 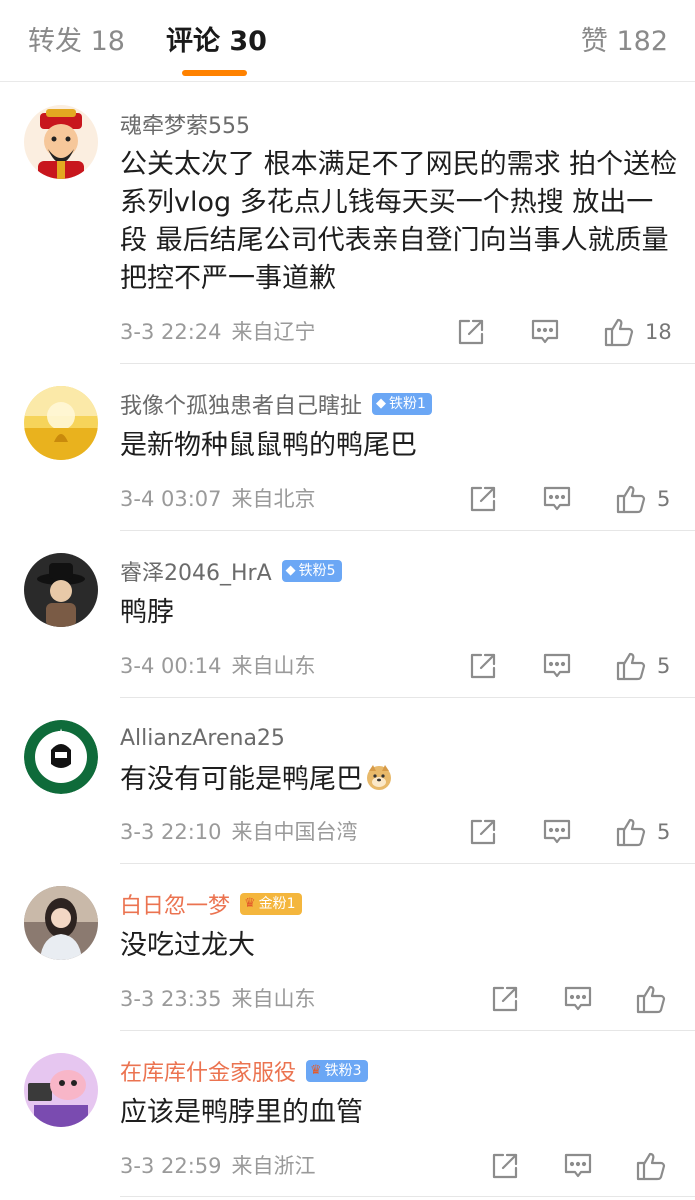 I want to click on username-row: 在库库什金家服役 ♛ 铁粉3, so click(x=244, y=1071).